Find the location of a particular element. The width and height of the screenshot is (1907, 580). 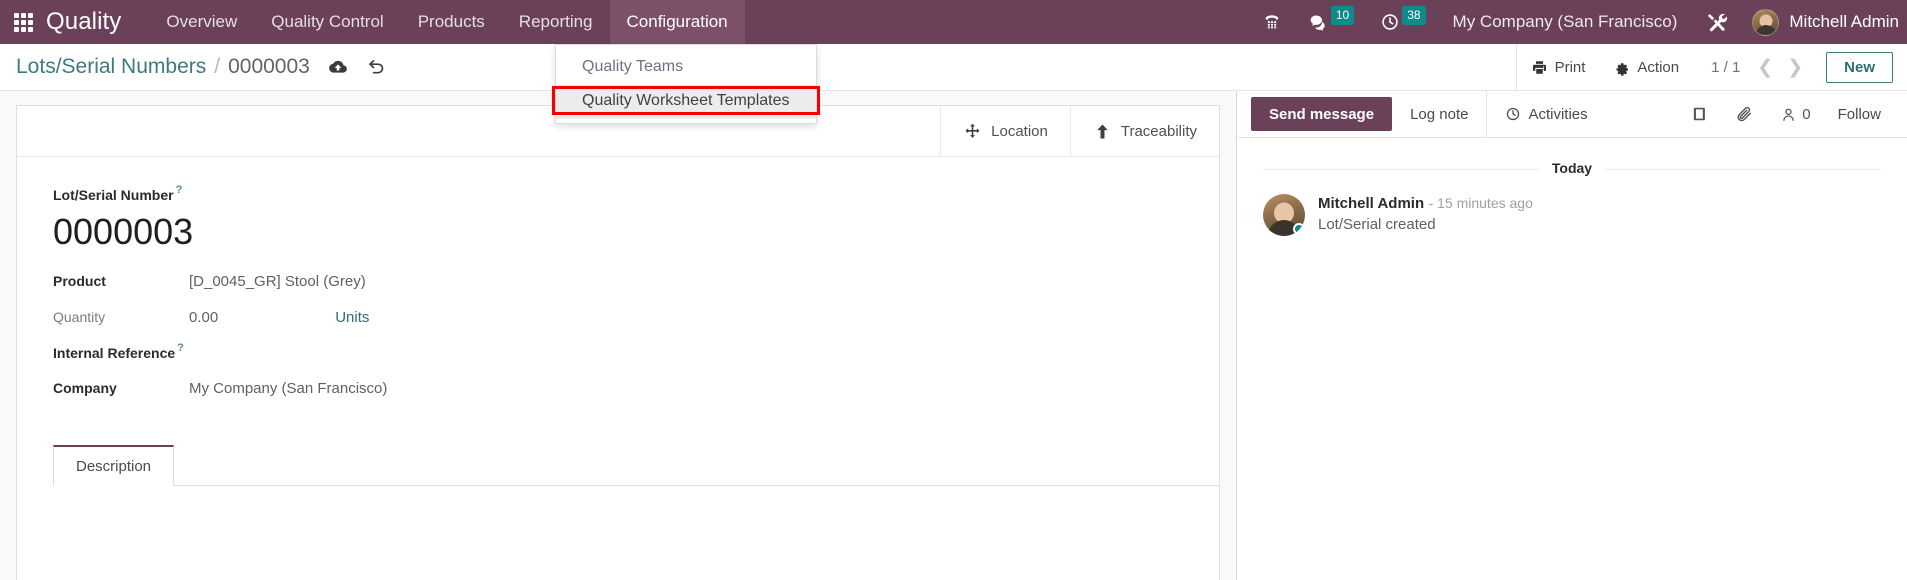

arrows-move-icon is located at coordinates (972, 130).